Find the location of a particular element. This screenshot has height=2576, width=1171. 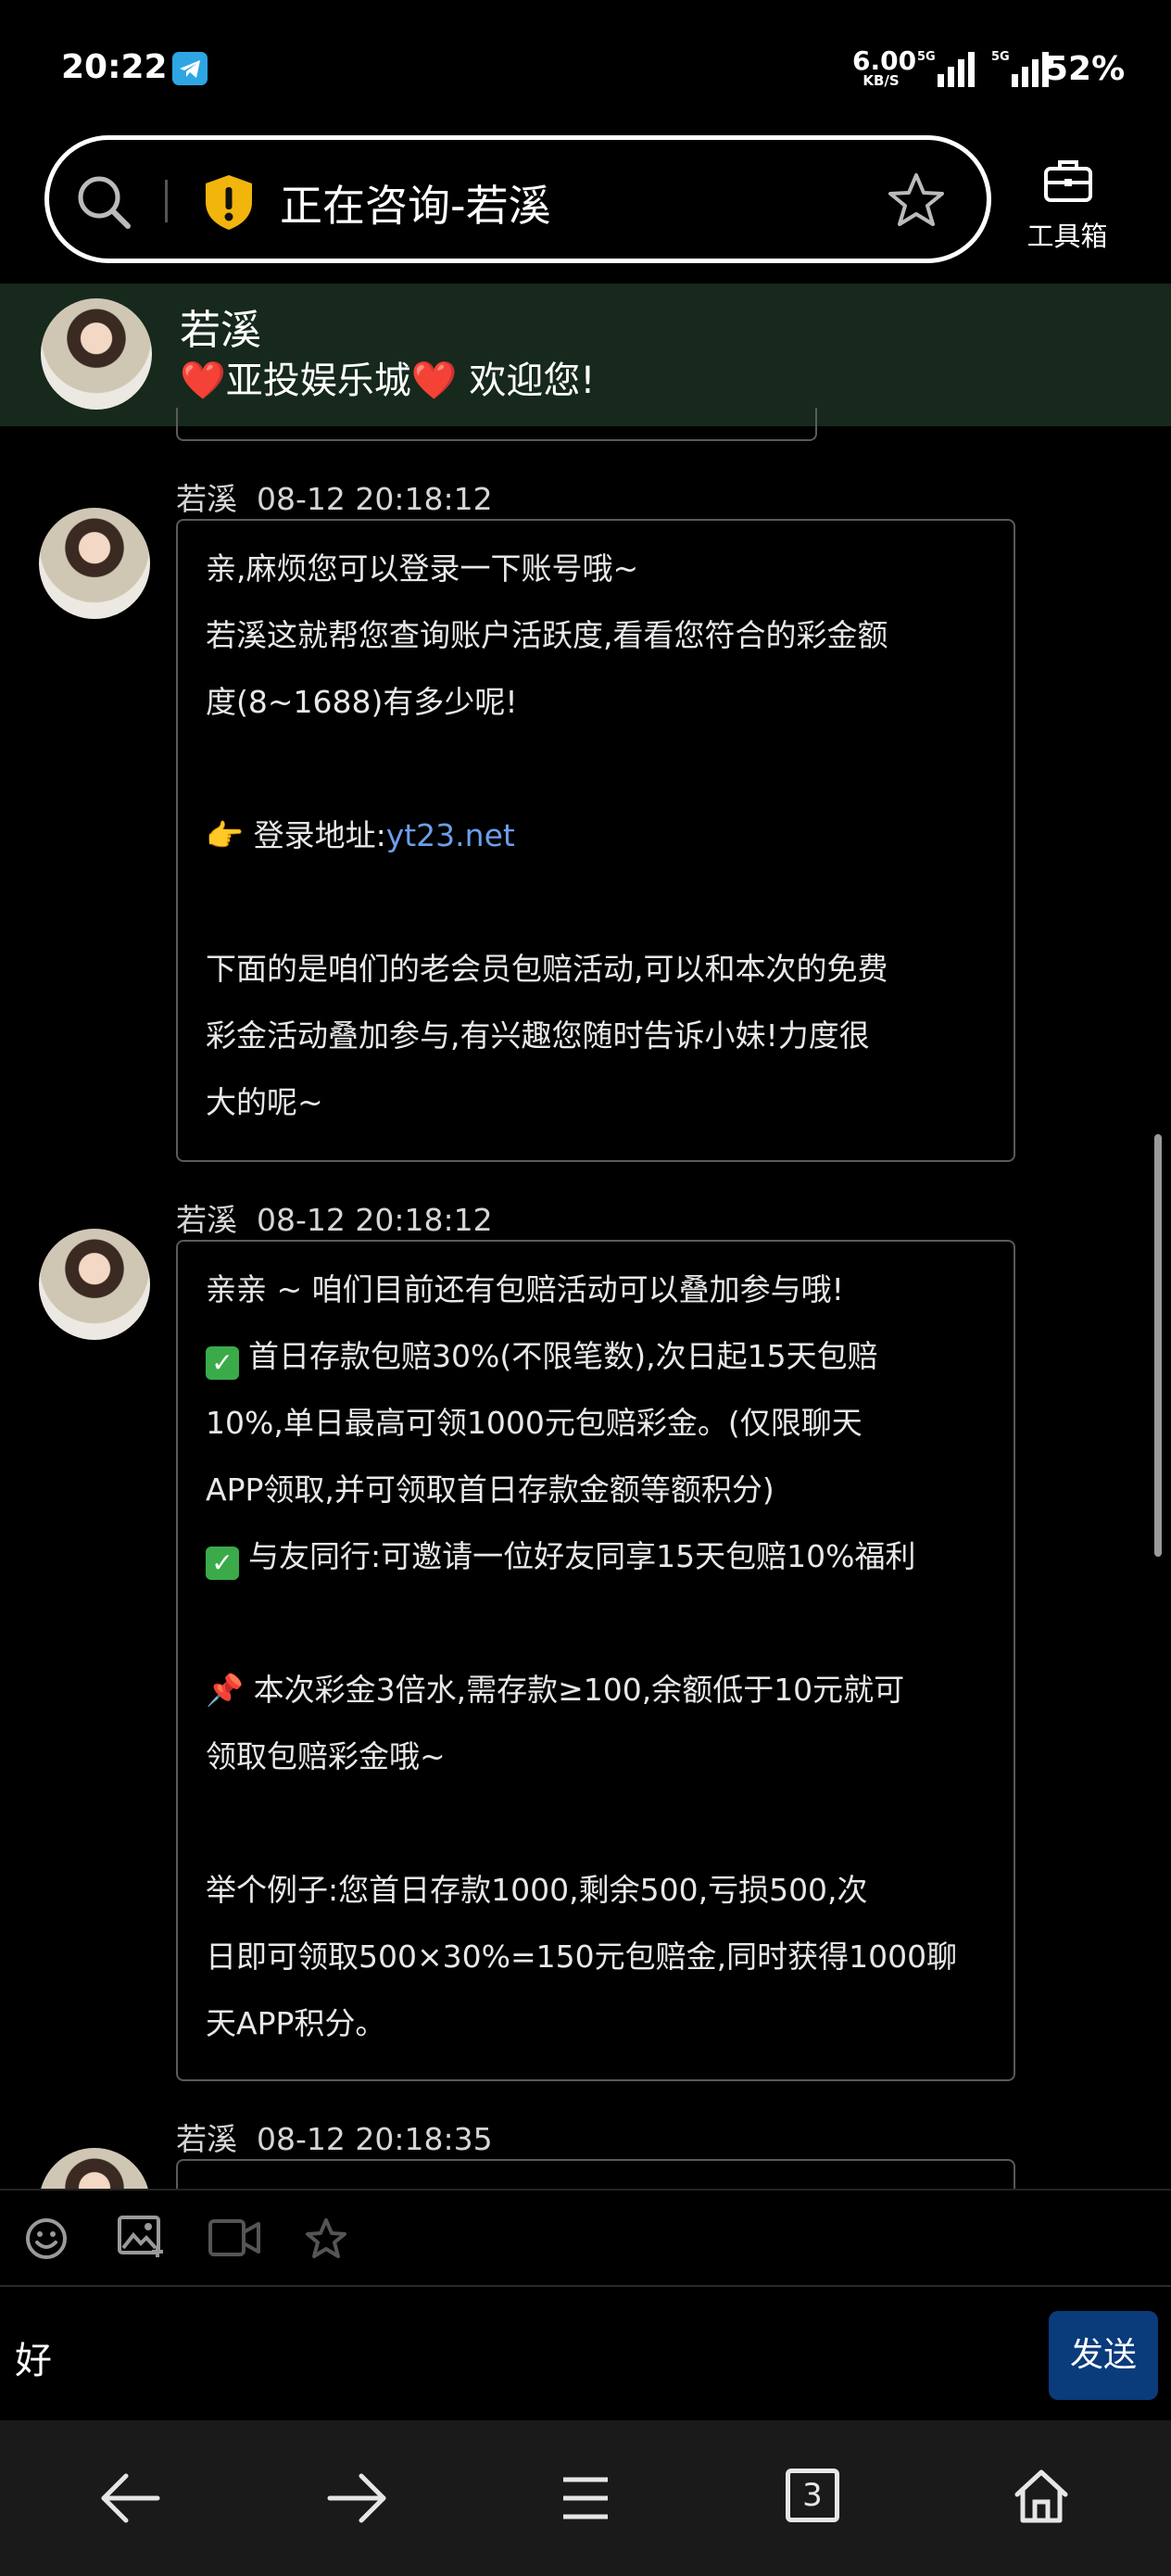

image-upload-icon is located at coordinates (141, 2240).